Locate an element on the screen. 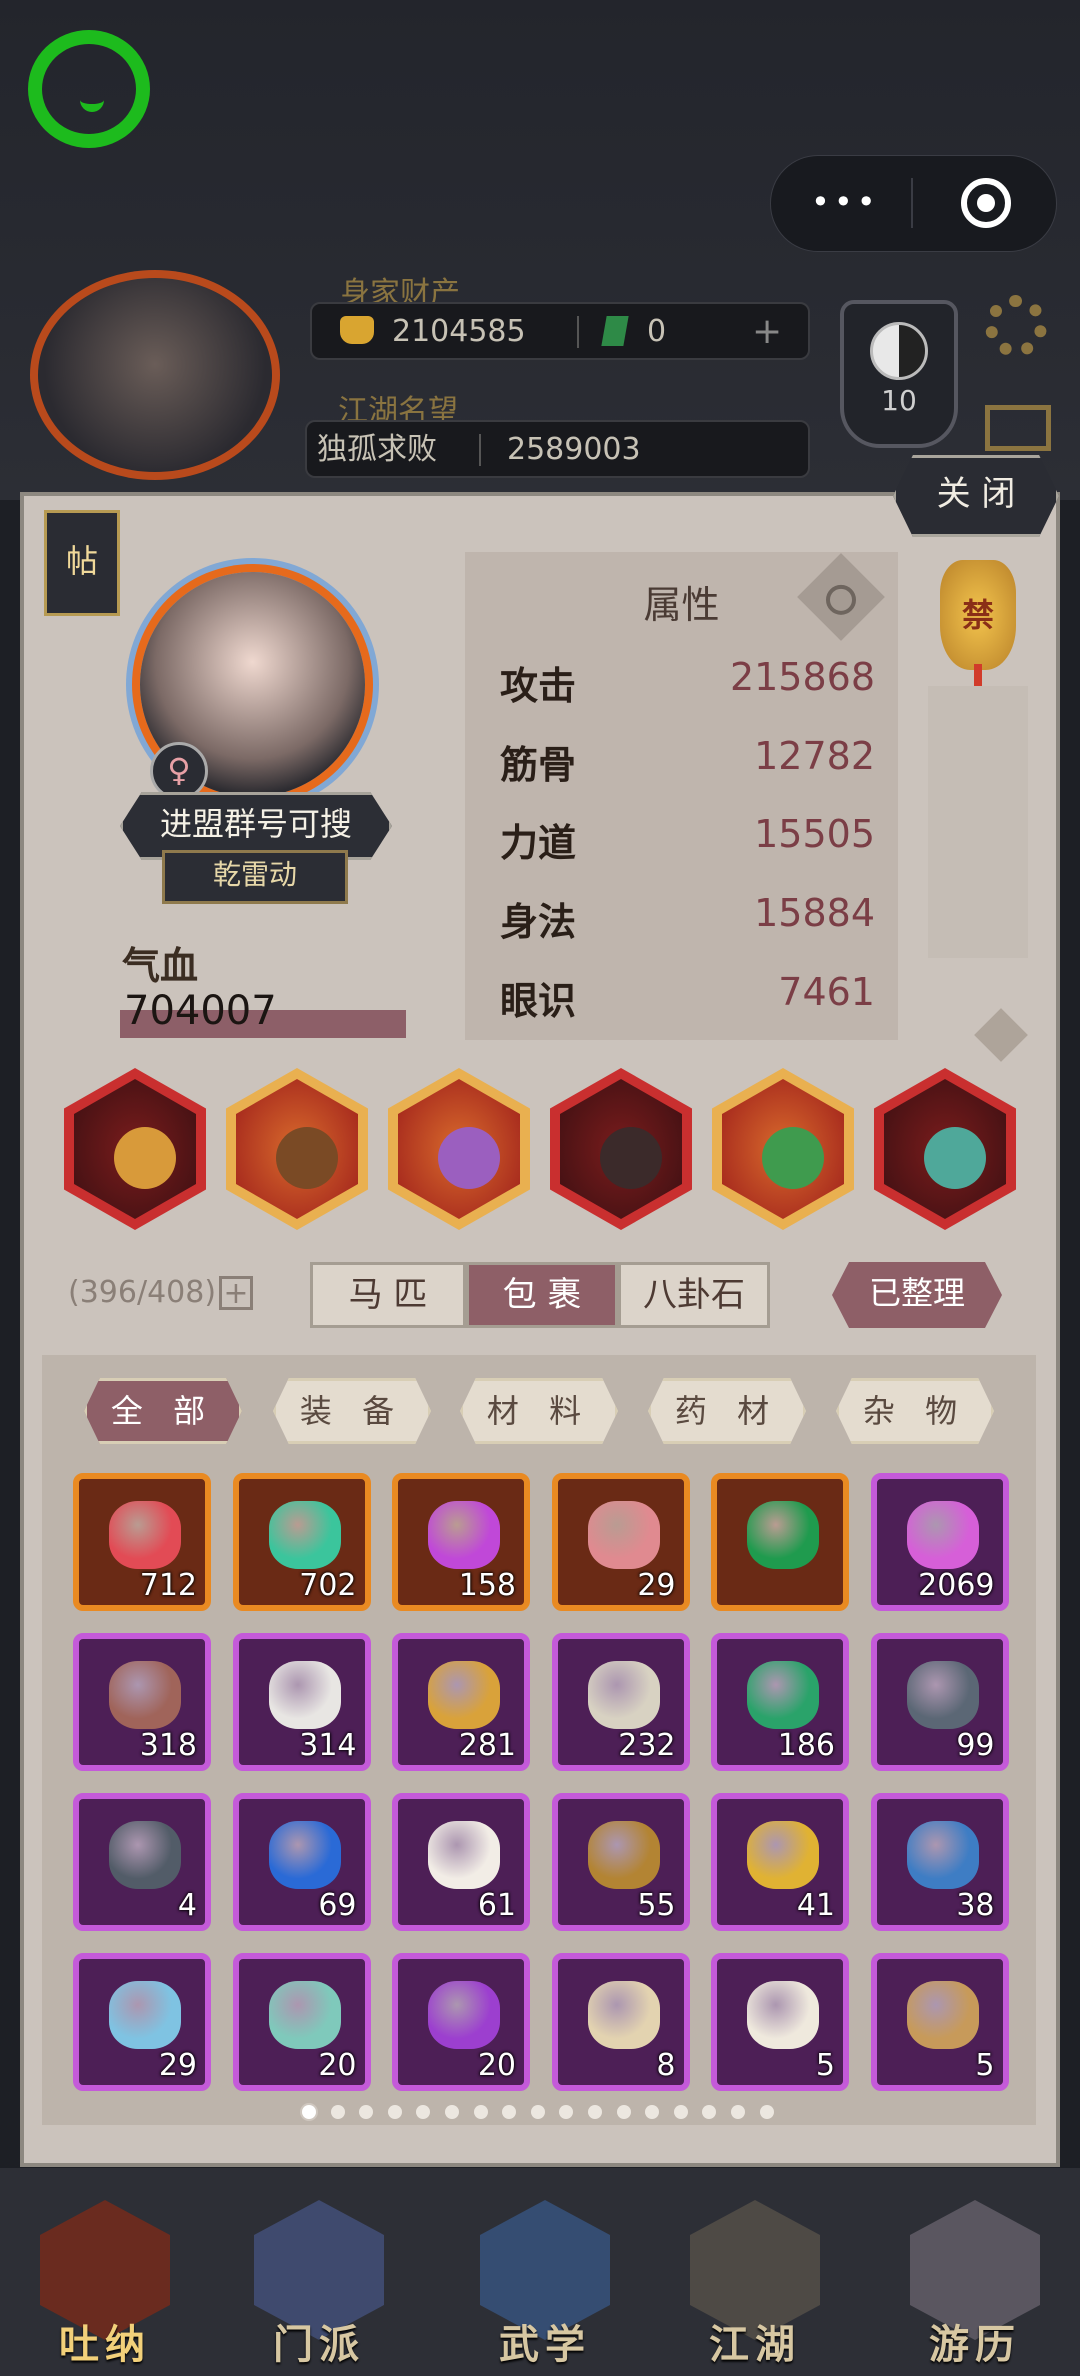 Image resolution: width=1080 pixels, height=2376 pixels. inventory-slot: 61 is located at coordinates (461, 1862).